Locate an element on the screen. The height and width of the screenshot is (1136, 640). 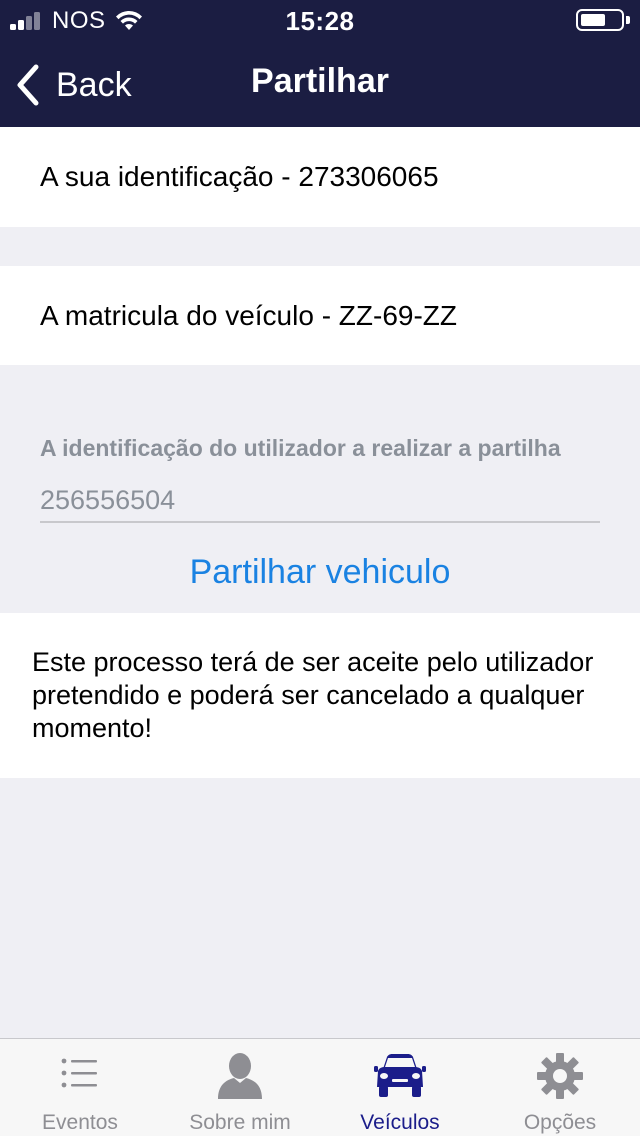
tab-label-eventos: Eventos is located at coordinates (80, 1122).